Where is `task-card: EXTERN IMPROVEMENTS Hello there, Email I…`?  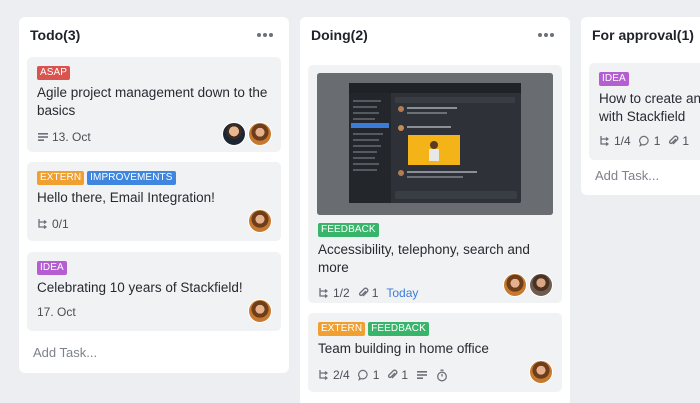
task-card: EXTERN IMPROVEMENTS Hello there, Email I… is located at coordinates (154, 201).